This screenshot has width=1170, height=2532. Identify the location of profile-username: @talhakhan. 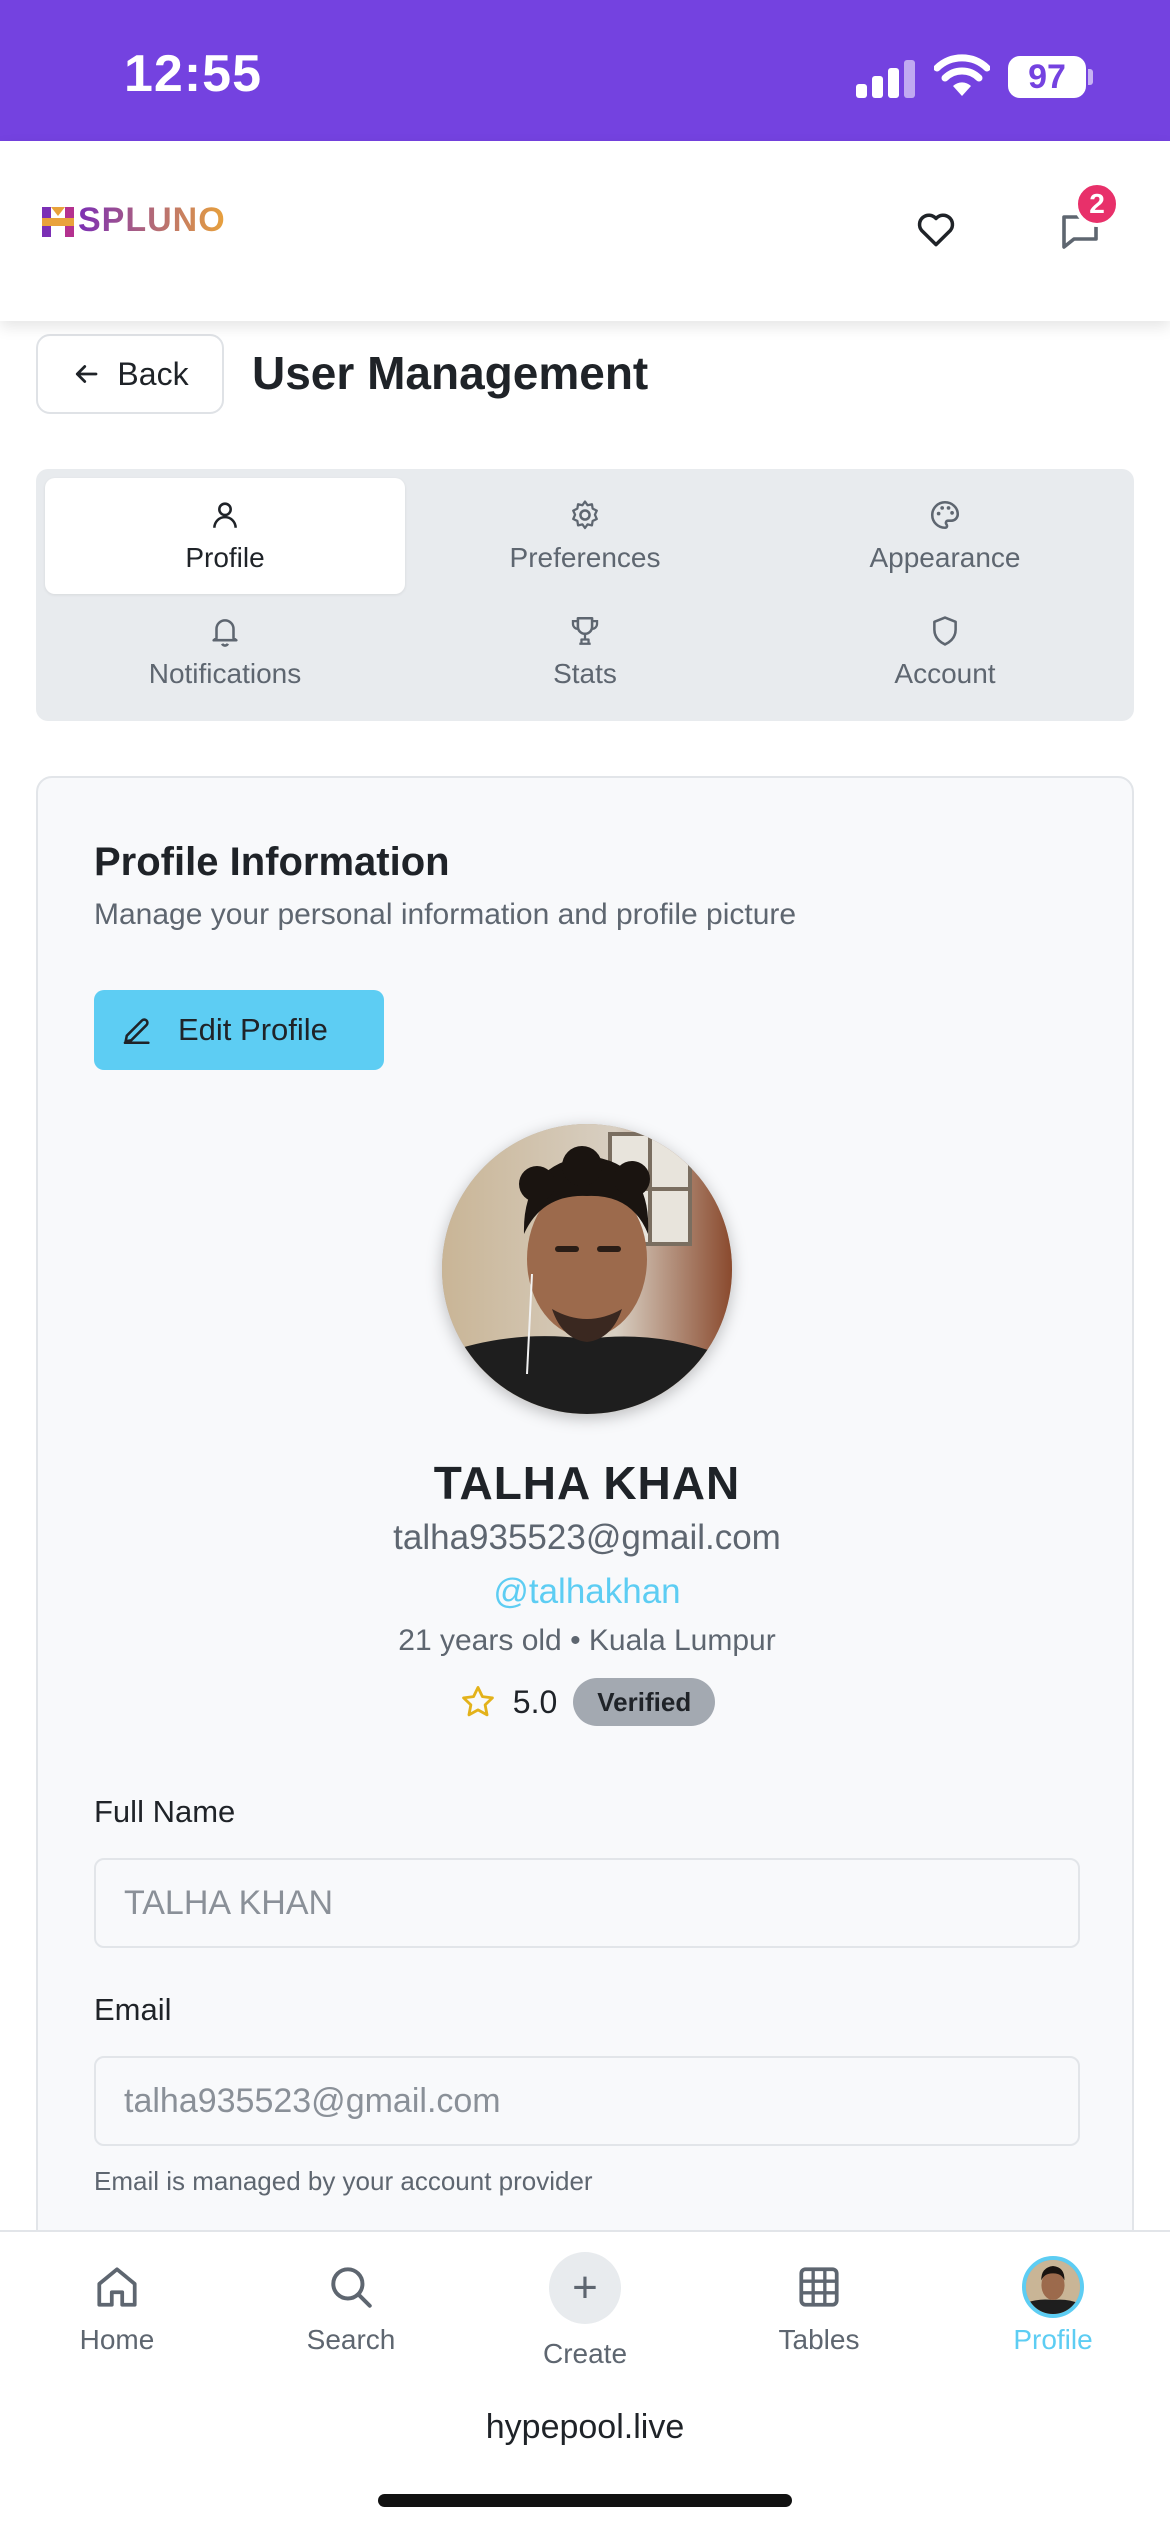
(587, 1592).